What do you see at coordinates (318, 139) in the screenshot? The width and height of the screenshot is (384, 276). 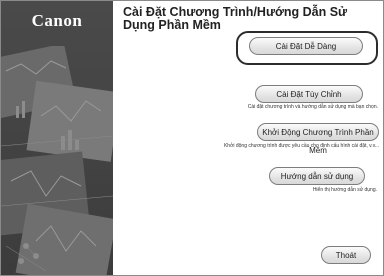 I see `start-software-button: Khởi Động Chương Trình Phần Mềm` at bounding box center [318, 139].